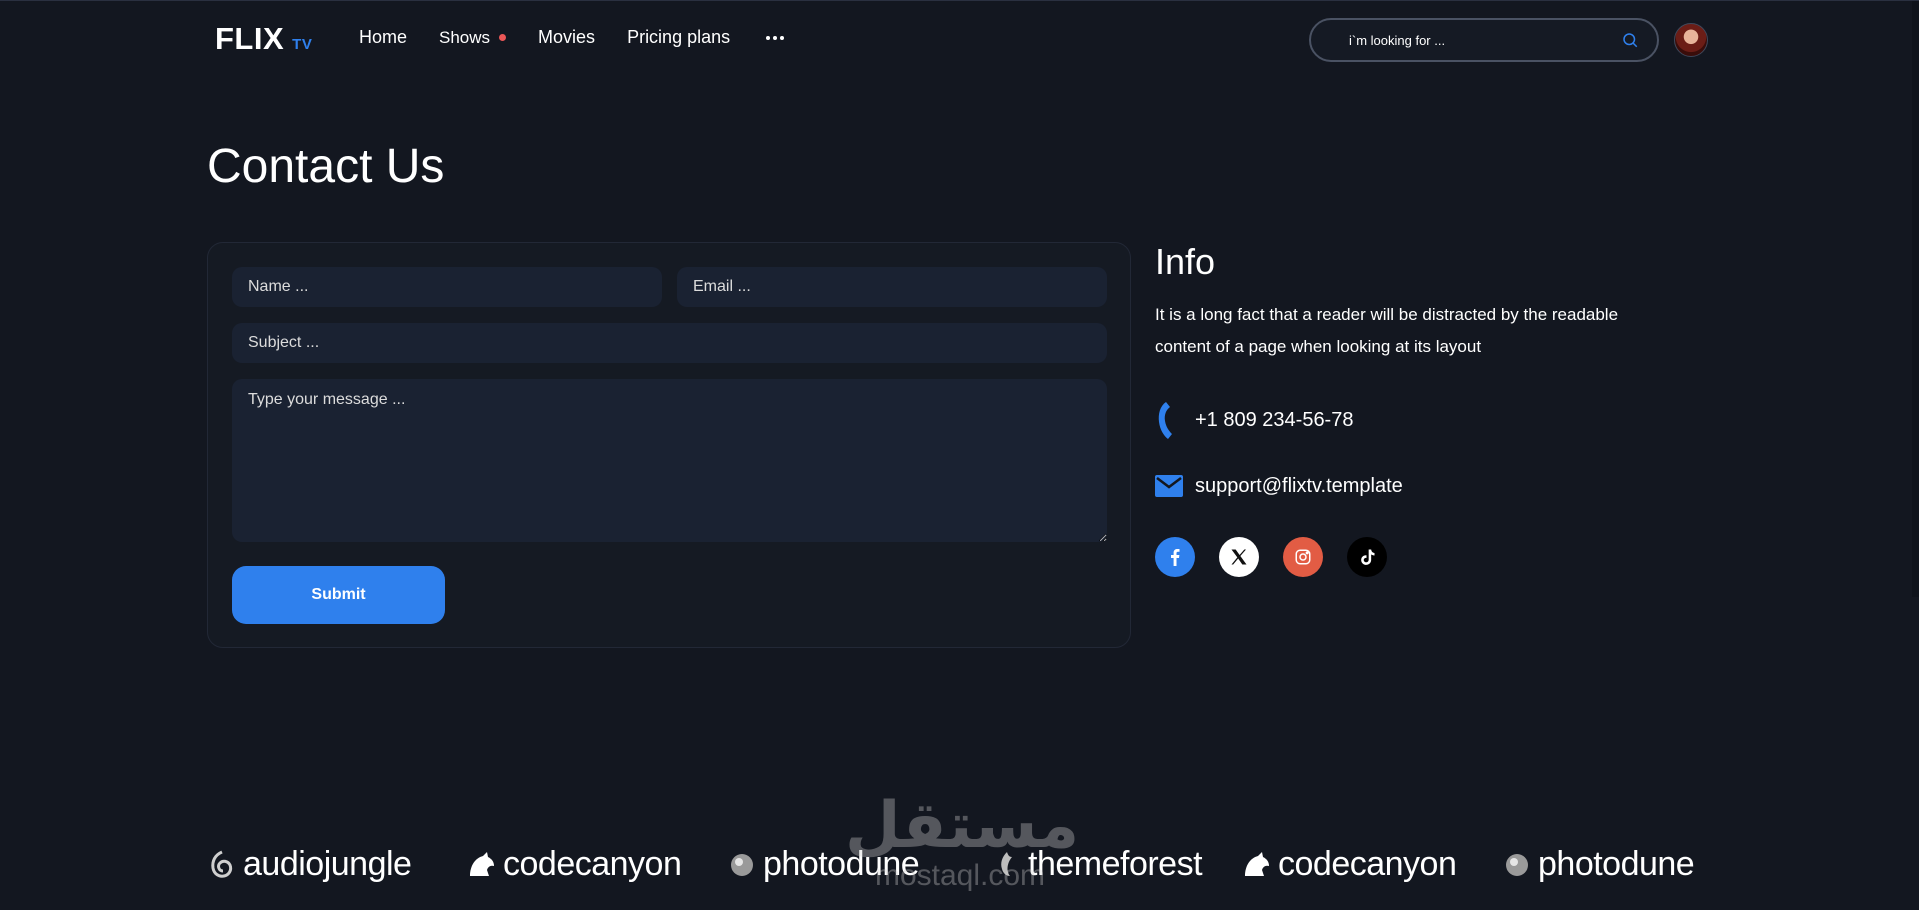 The height and width of the screenshot is (910, 1919). I want to click on notification-dot, so click(503, 37).